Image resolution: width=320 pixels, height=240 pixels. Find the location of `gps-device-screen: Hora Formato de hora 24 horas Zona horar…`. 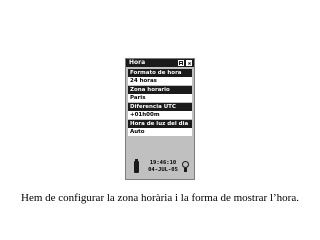

gps-device-screen: Hora Formato de hora 24 horas Zona horar… is located at coordinates (160, 119).